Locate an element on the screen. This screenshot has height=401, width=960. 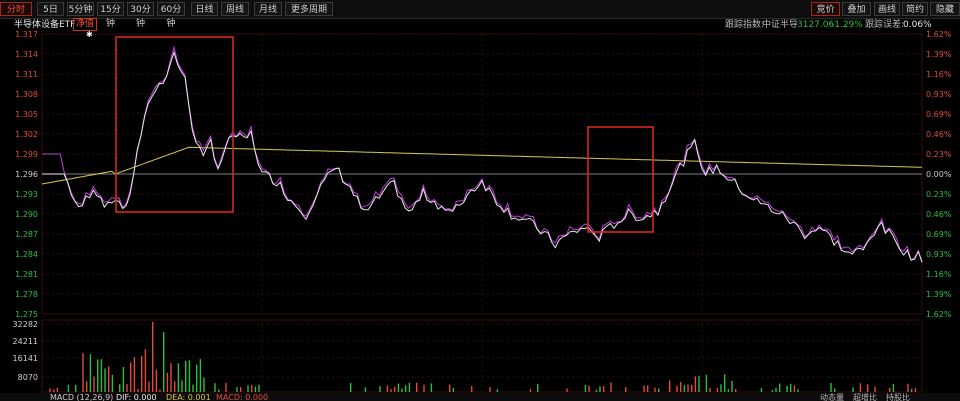
pct-tick: 0.69% is located at coordinates (939, 114).